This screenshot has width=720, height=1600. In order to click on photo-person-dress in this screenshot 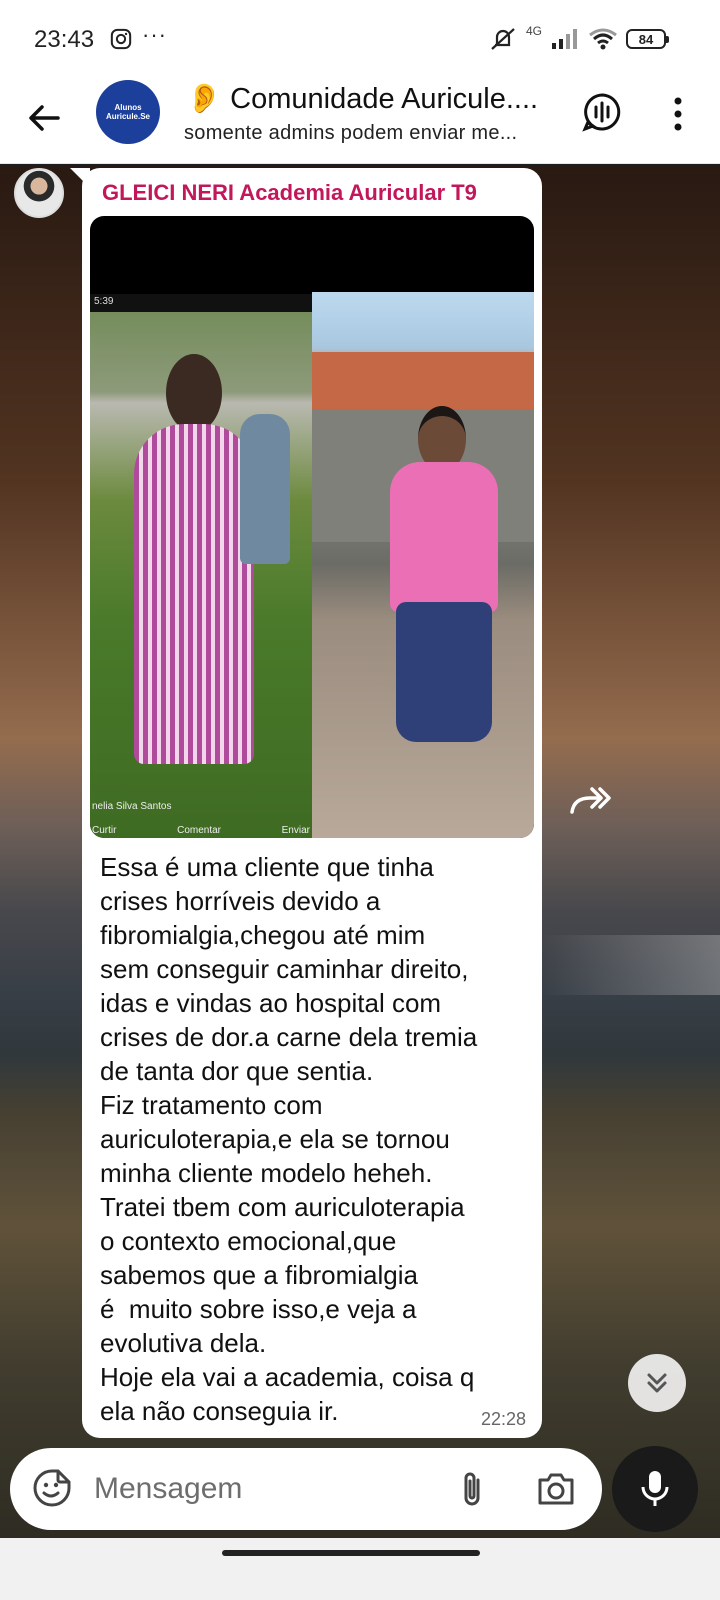, I will do `click(194, 594)`.